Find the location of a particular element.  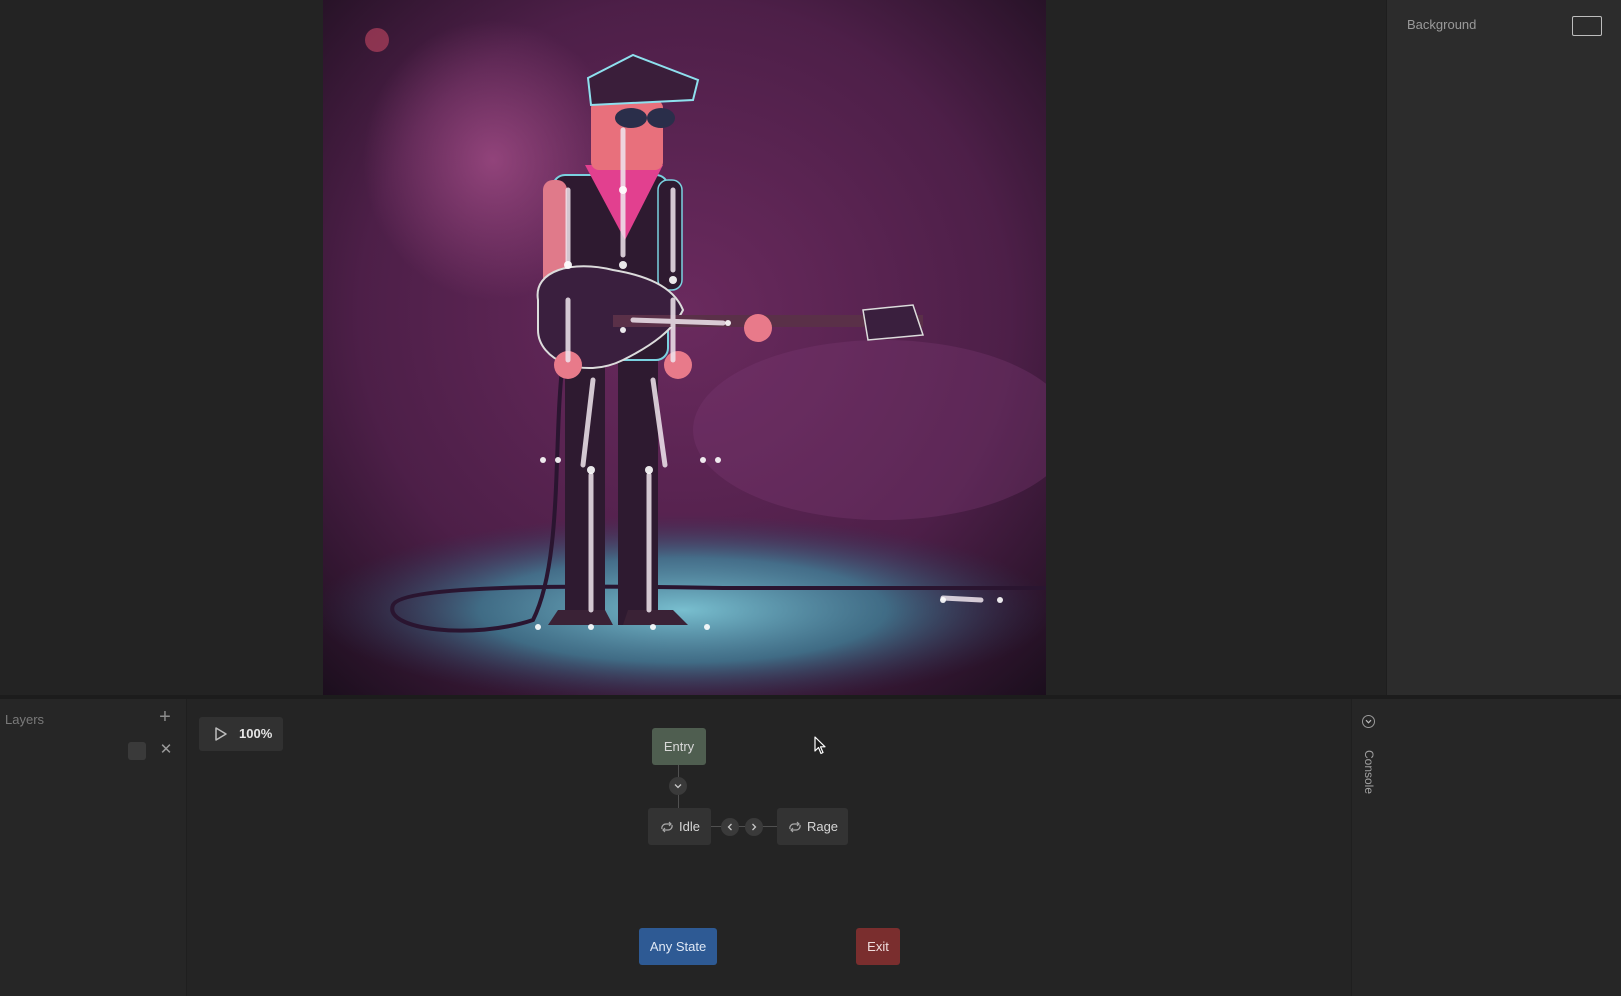

console-toggle-button is located at coordinates (1368, 721).